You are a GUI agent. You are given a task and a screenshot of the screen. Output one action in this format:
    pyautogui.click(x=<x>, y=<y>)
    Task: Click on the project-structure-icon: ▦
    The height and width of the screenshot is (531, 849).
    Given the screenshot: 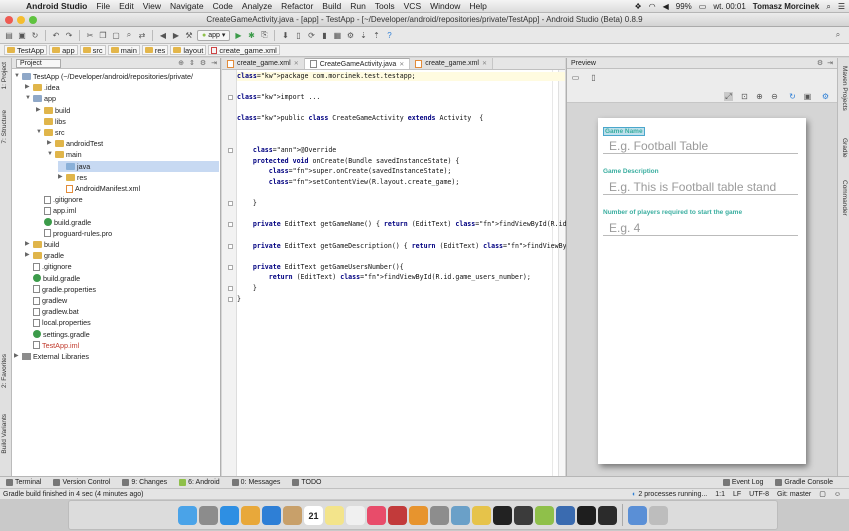 What is the action you would take?
    pyautogui.click(x=337, y=35)
    